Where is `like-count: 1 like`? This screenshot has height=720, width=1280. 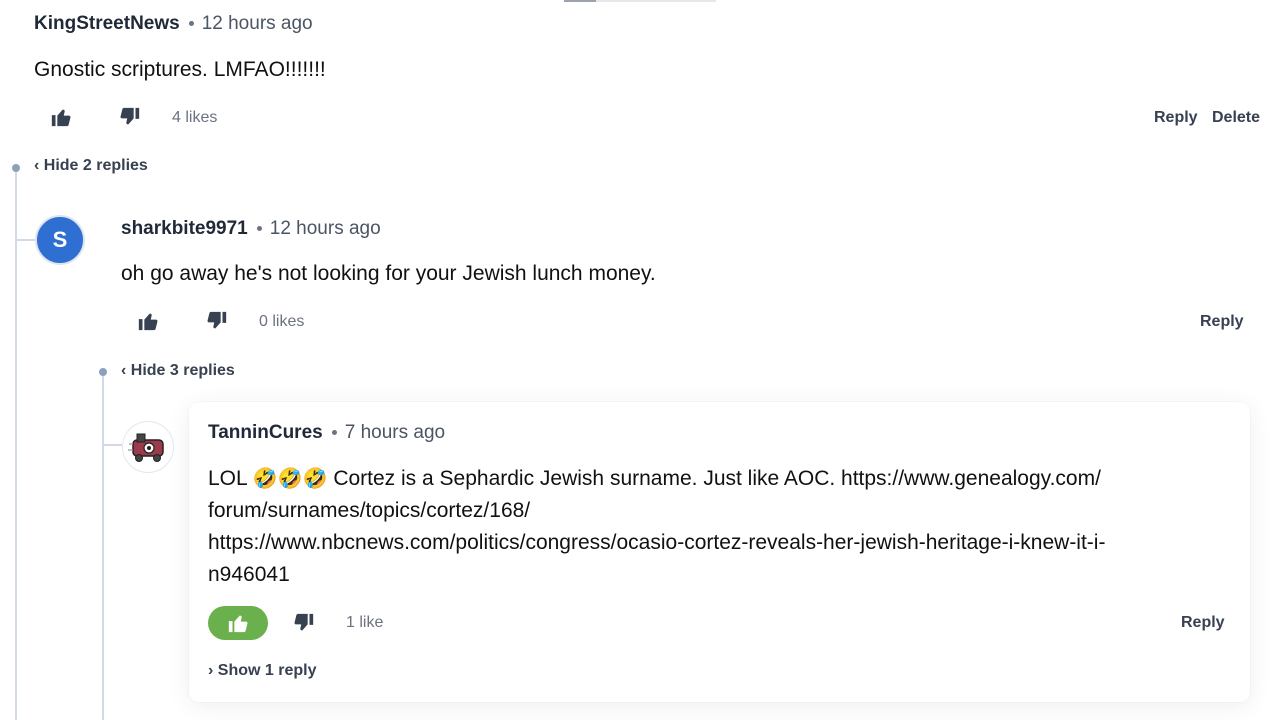 like-count: 1 like is located at coordinates (365, 622).